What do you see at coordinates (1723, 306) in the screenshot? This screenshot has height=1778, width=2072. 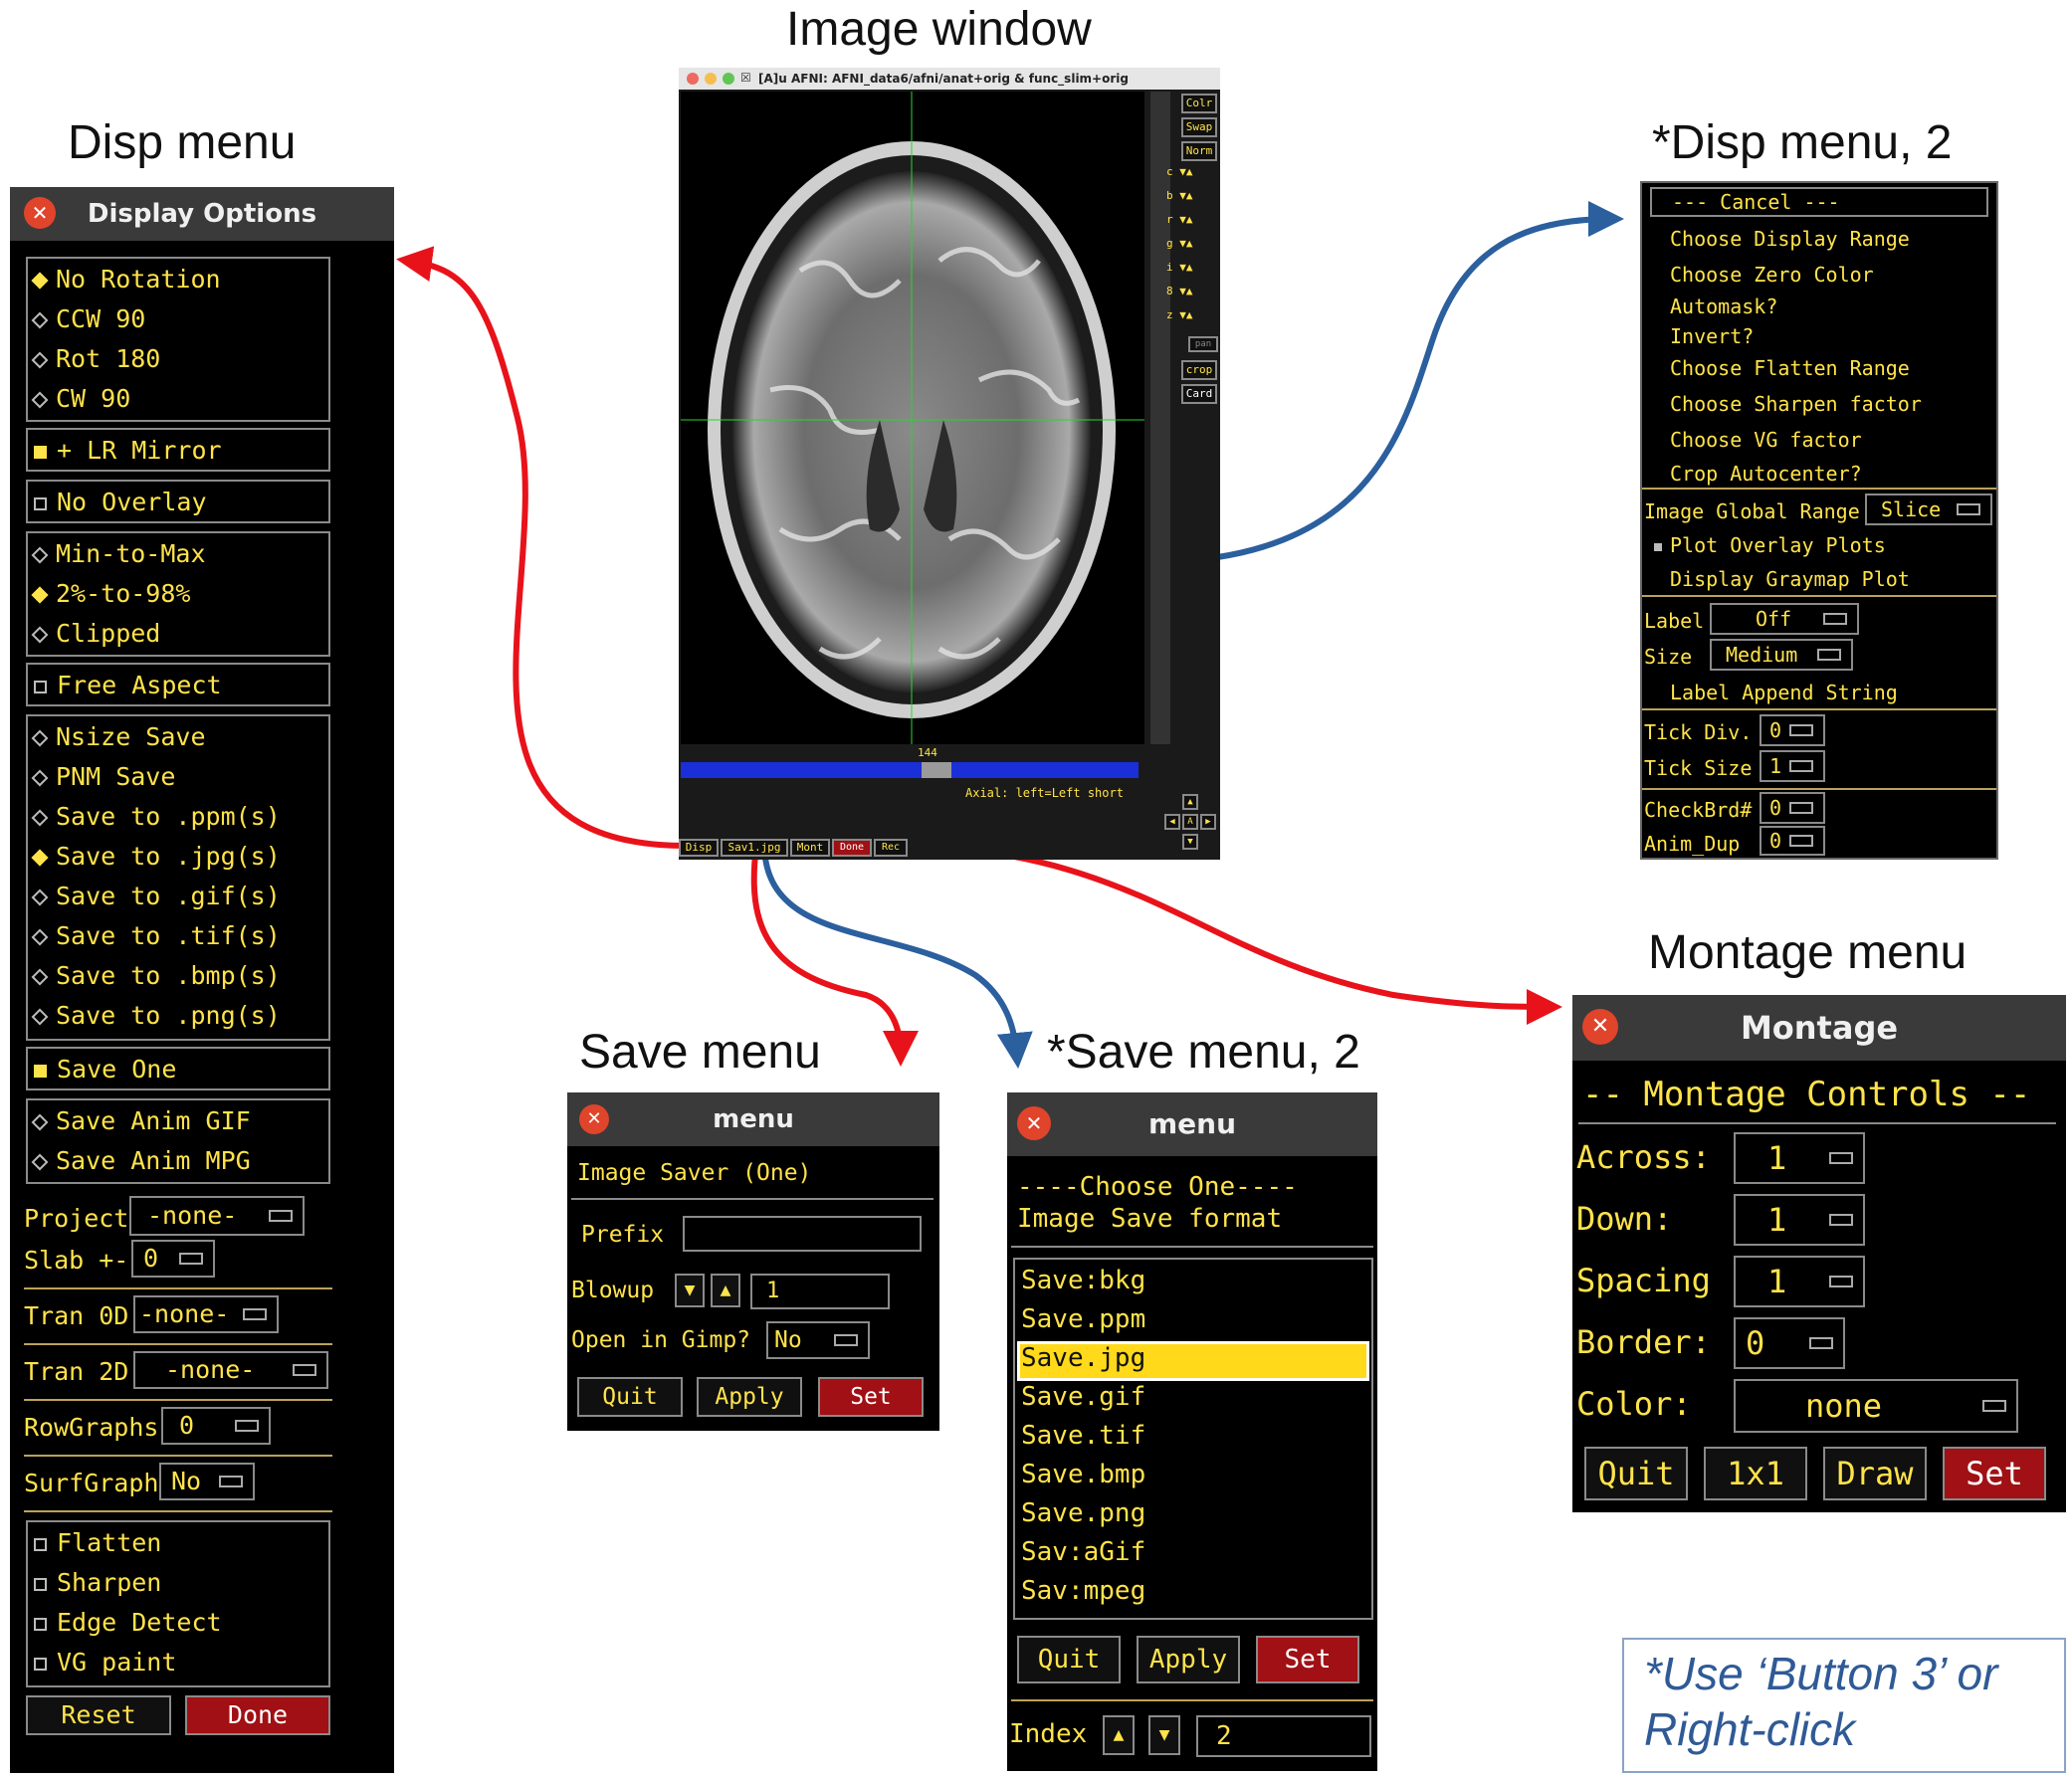 I see `disp2-menu-item: Automask?` at bounding box center [1723, 306].